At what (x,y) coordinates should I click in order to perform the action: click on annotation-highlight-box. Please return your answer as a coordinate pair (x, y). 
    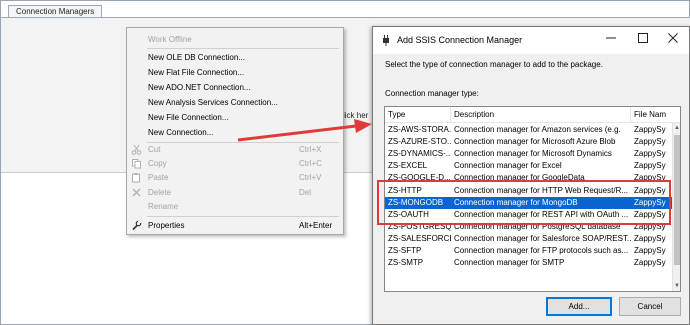
    Looking at the image, I should click on (524, 202).